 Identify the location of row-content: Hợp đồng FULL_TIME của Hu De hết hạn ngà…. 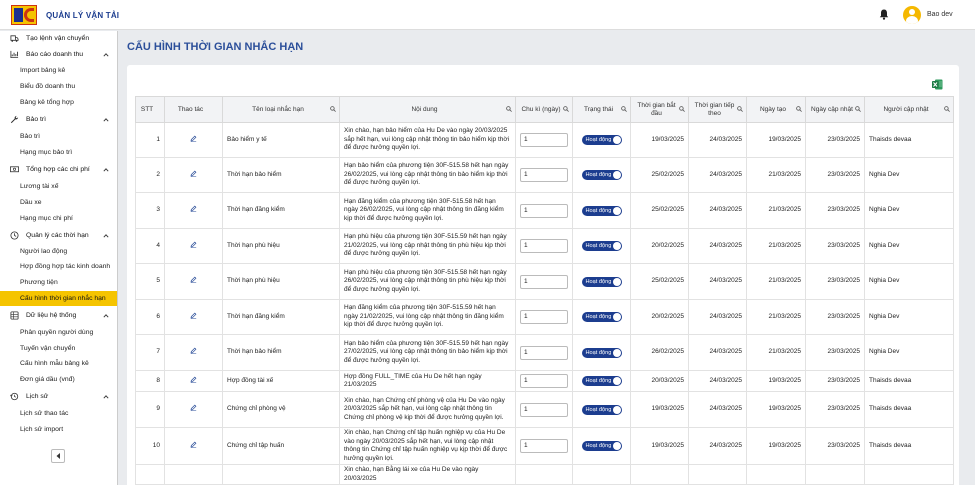
(427, 381).